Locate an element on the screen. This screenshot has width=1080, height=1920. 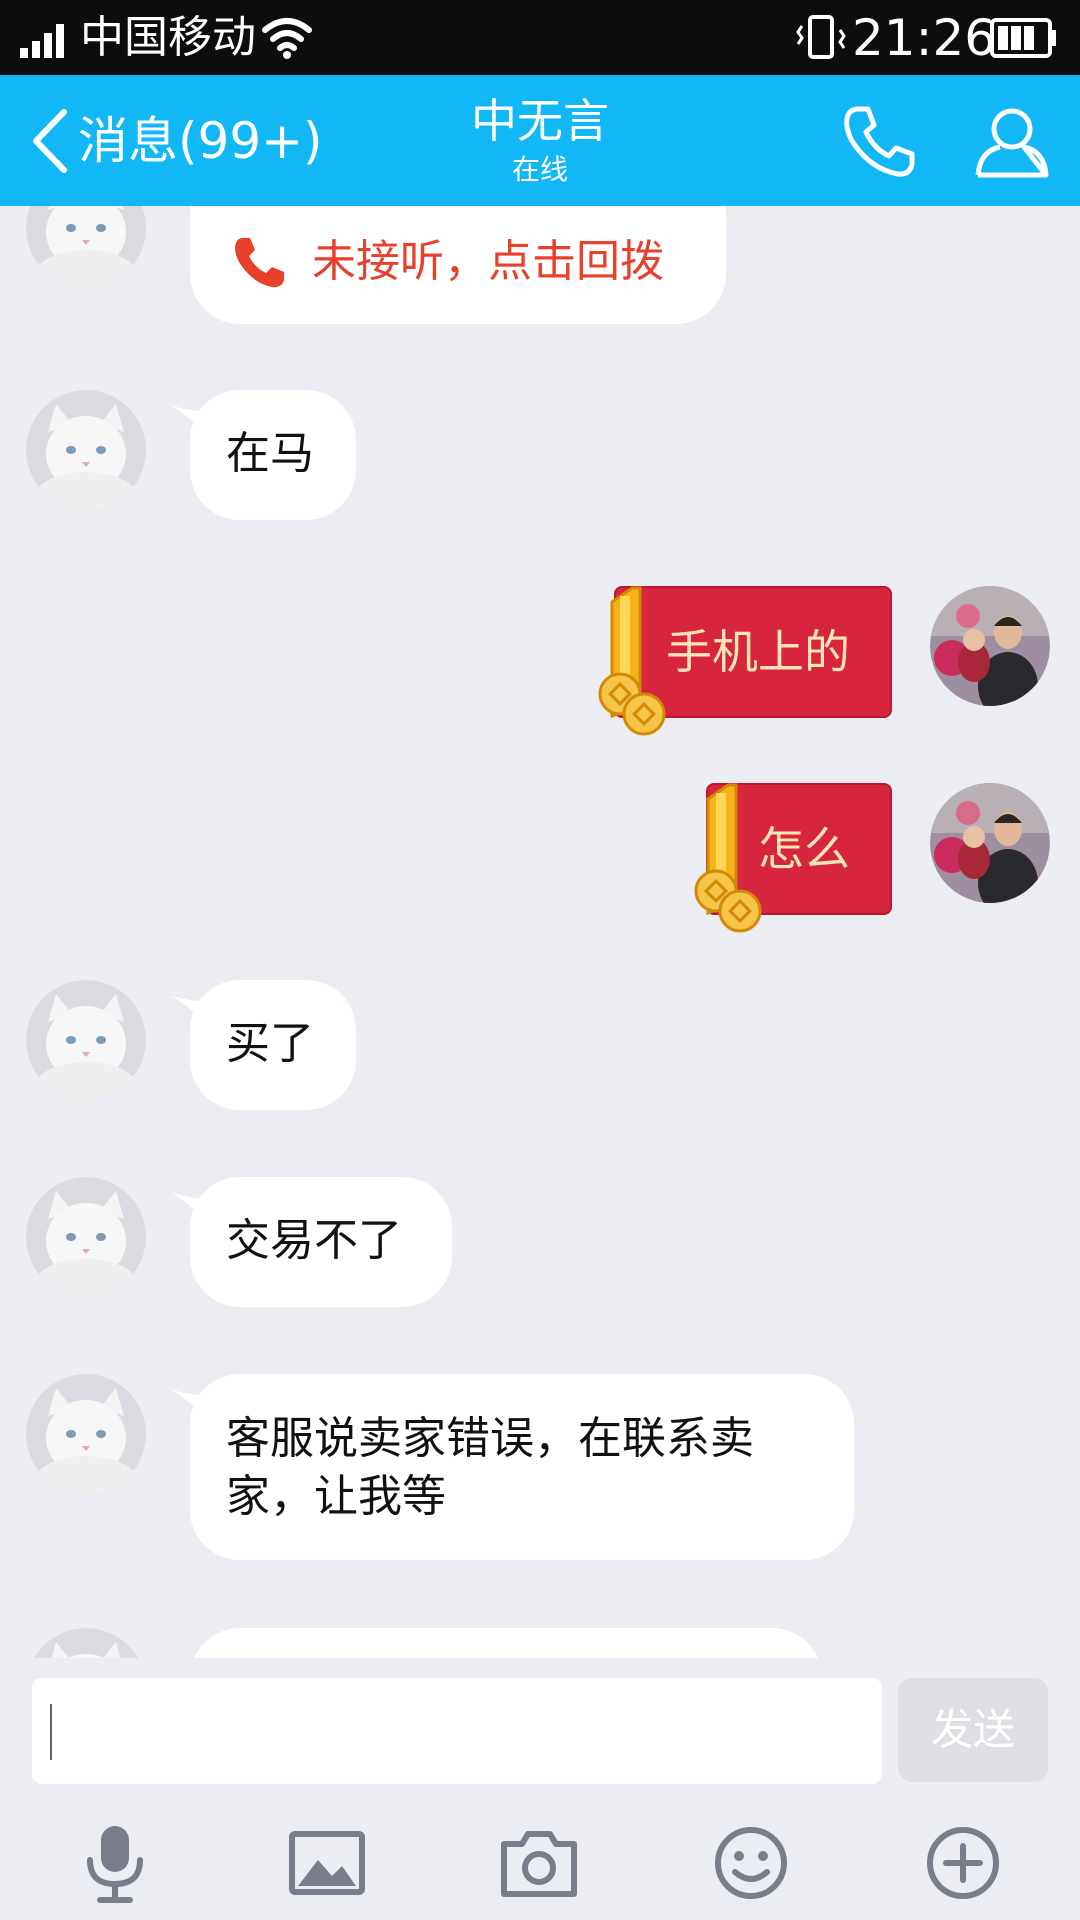
message-bubble: 未接听，点击回拨 is located at coordinates (458, 265).